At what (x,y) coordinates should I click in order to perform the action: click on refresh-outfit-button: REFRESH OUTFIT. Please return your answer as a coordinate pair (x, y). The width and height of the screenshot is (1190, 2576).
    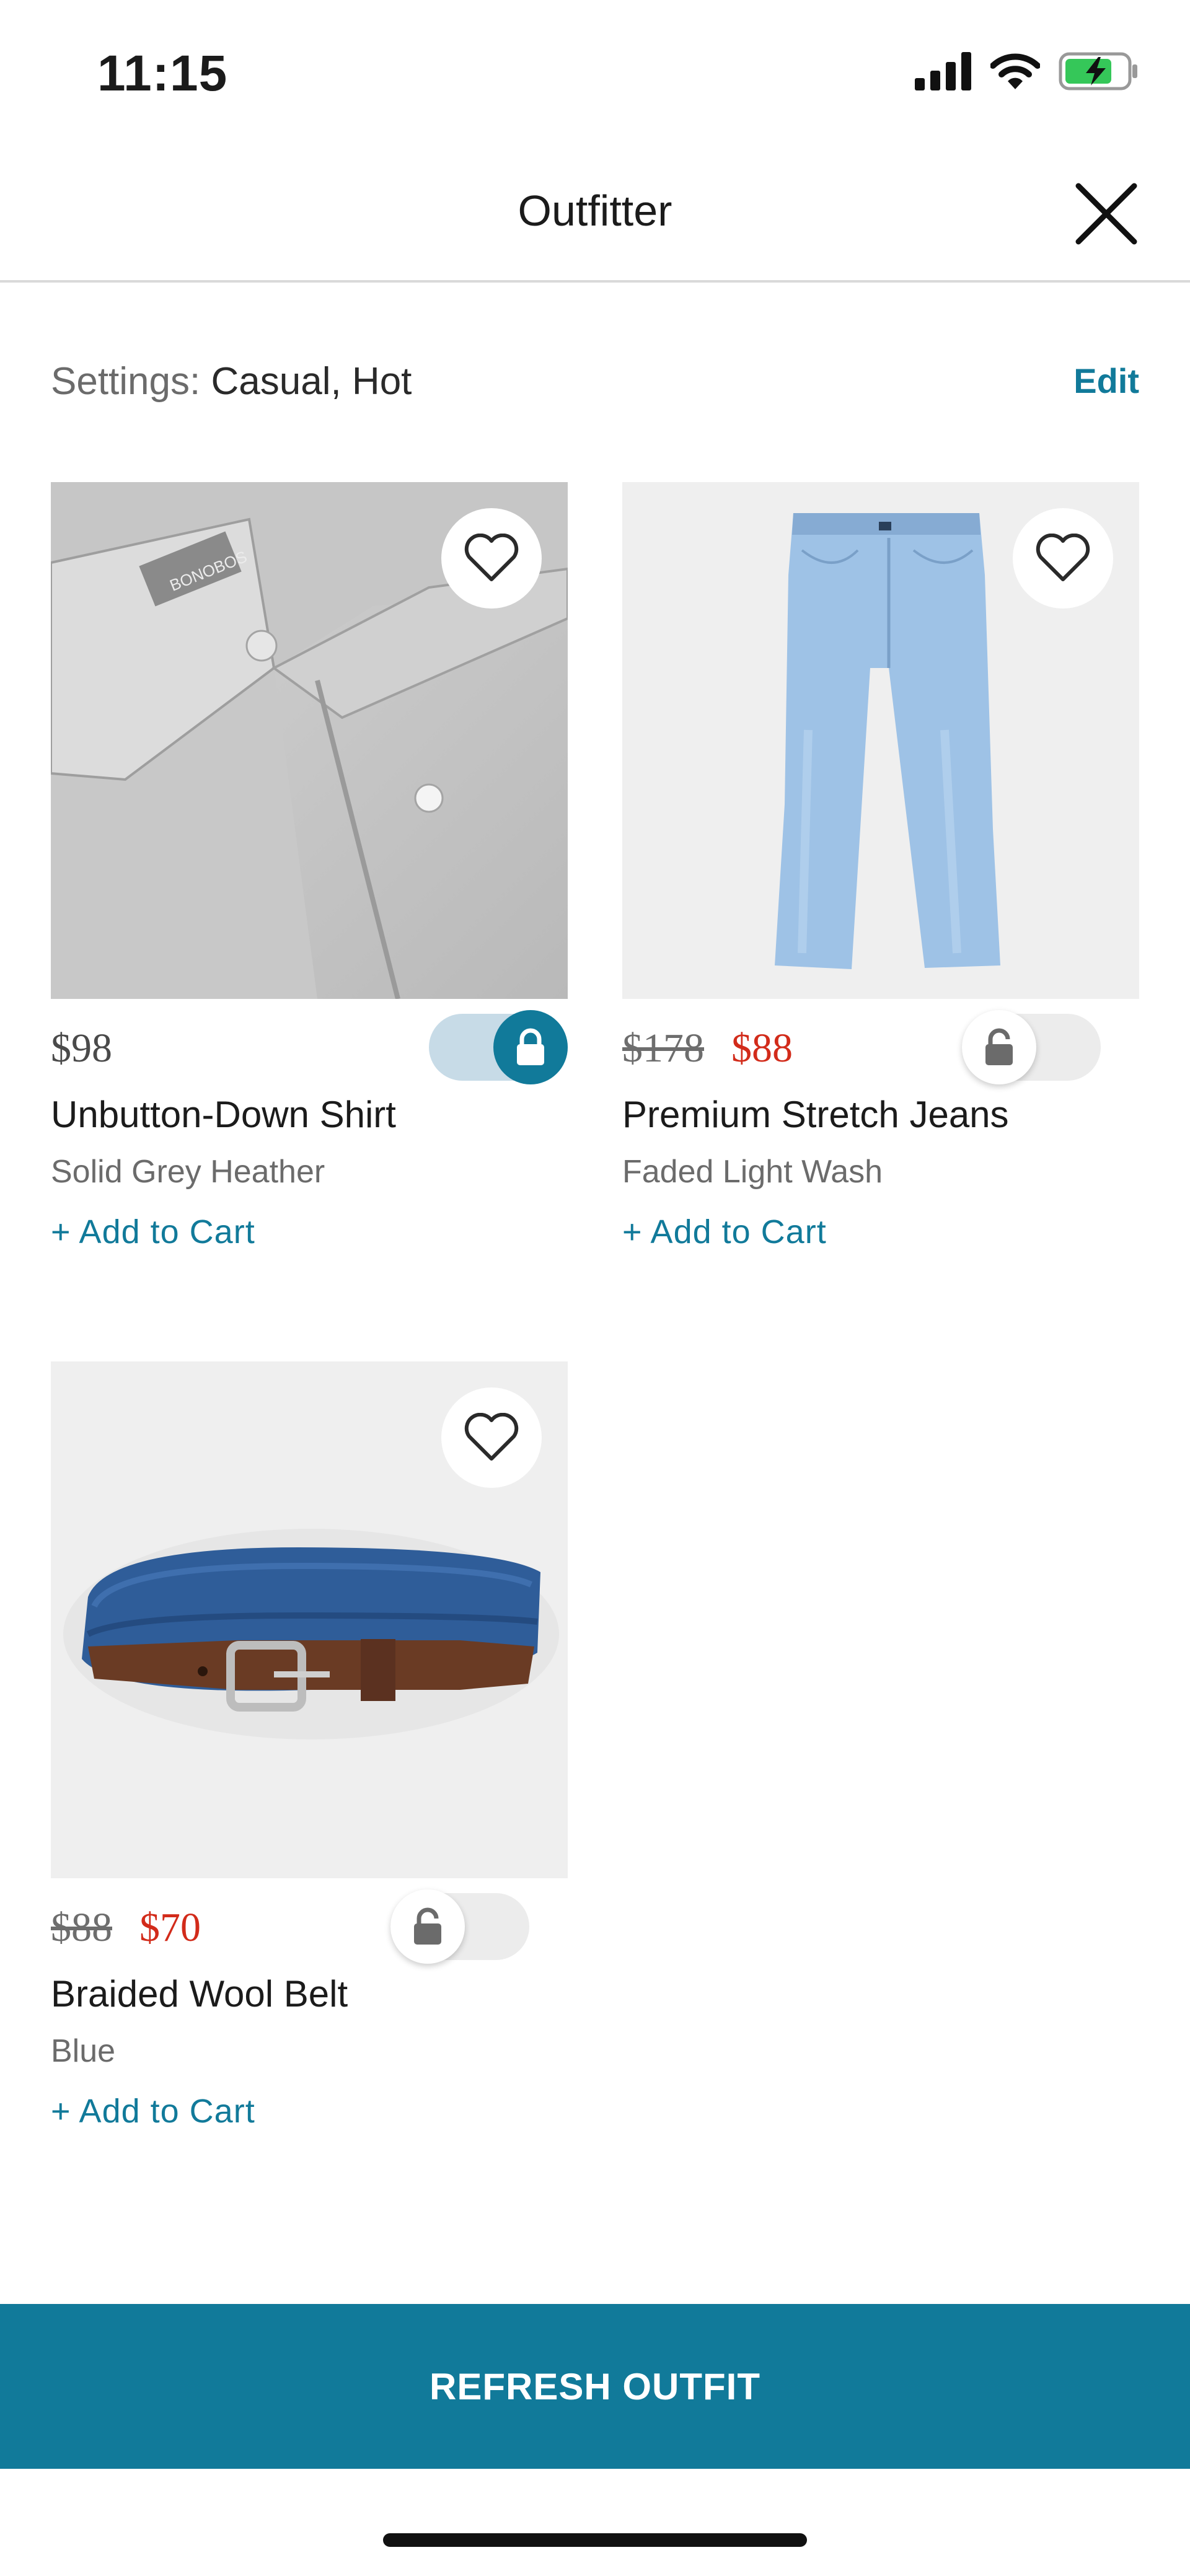
    Looking at the image, I should click on (595, 2386).